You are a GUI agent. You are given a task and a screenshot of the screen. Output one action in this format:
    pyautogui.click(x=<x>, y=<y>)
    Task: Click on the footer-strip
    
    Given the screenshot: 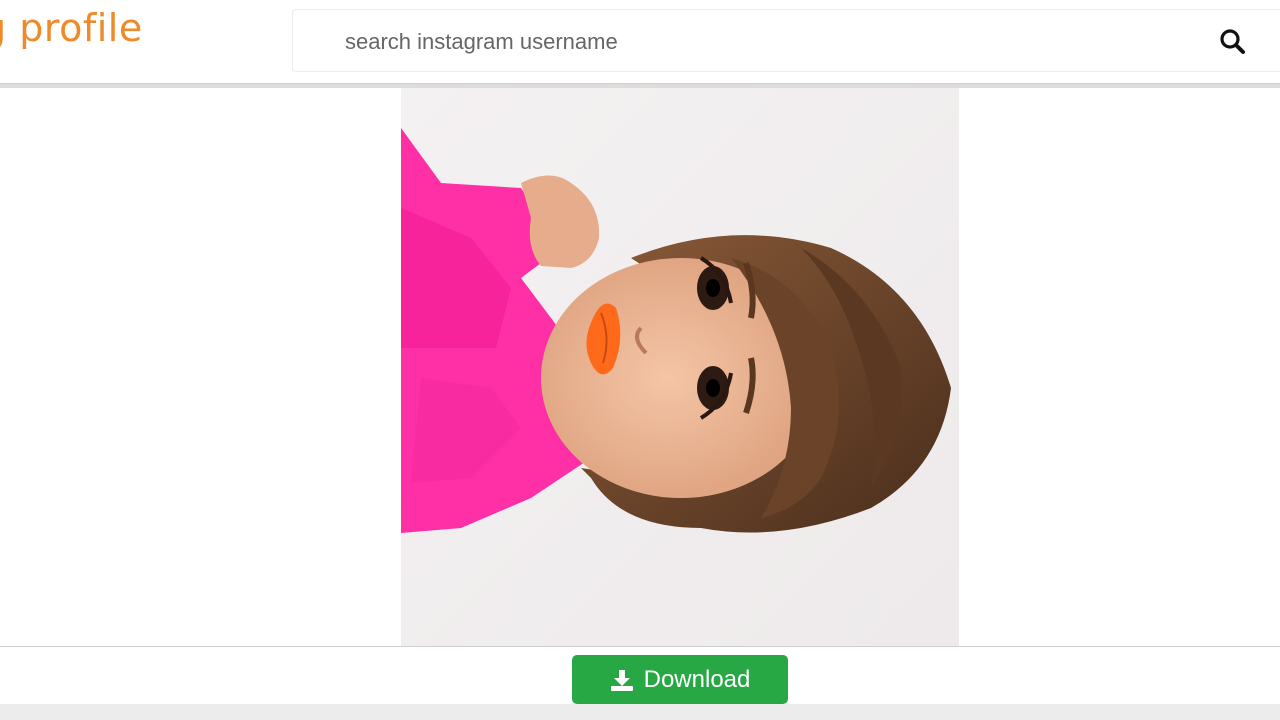 What is the action you would take?
    pyautogui.click(x=640, y=712)
    